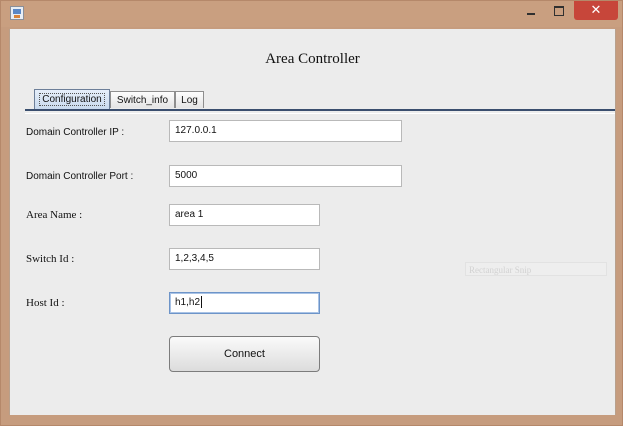 This screenshot has height=426, width=623. What do you see at coordinates (75, 132) in the screenshot?
I see `domain-ip-label: Domain Controller IP :` at bounding box center [75, 132].